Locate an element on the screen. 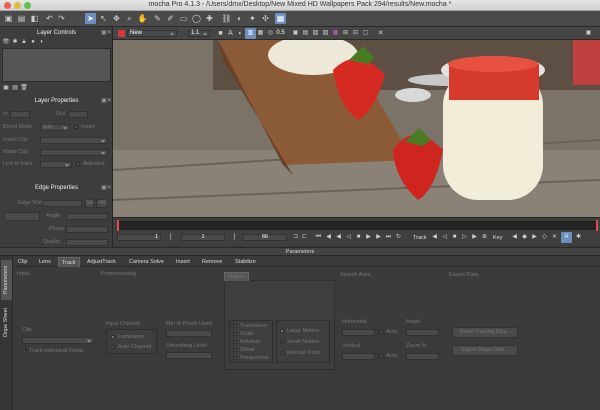 The height and width of the screenshot is (410, 600). tab-stabilize: Stabilize is located at coordinates (245, 262).